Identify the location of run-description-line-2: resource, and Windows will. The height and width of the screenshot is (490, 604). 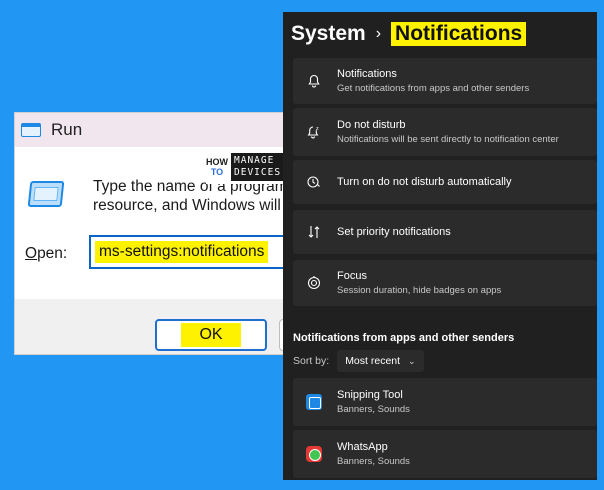
(187, 205).